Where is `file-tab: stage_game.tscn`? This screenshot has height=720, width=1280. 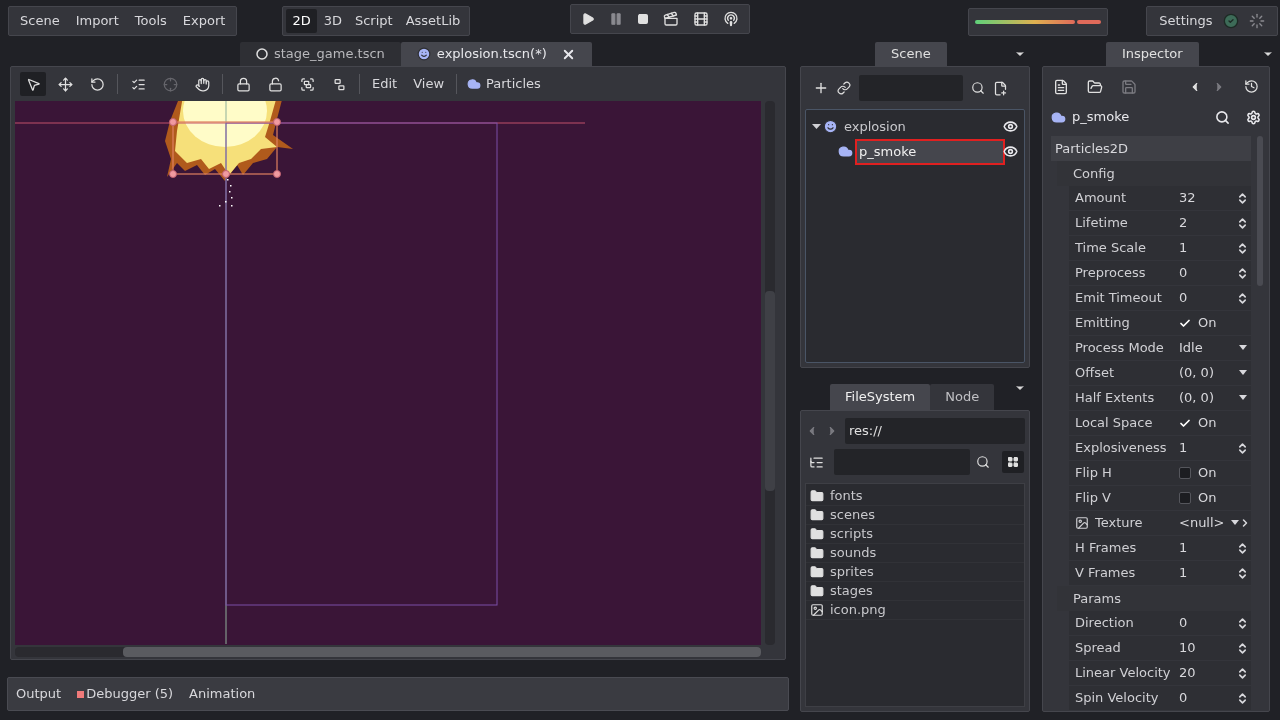 file-tab: stage_game.tscn is located at coordinates (320, 54).